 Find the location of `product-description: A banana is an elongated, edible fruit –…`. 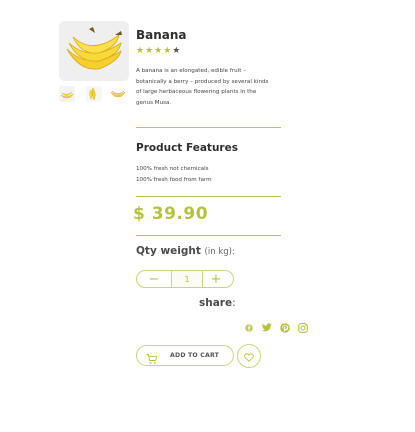

product-description: A banana is an elongated, edible fruit –… is located at coordinates (202, 87).